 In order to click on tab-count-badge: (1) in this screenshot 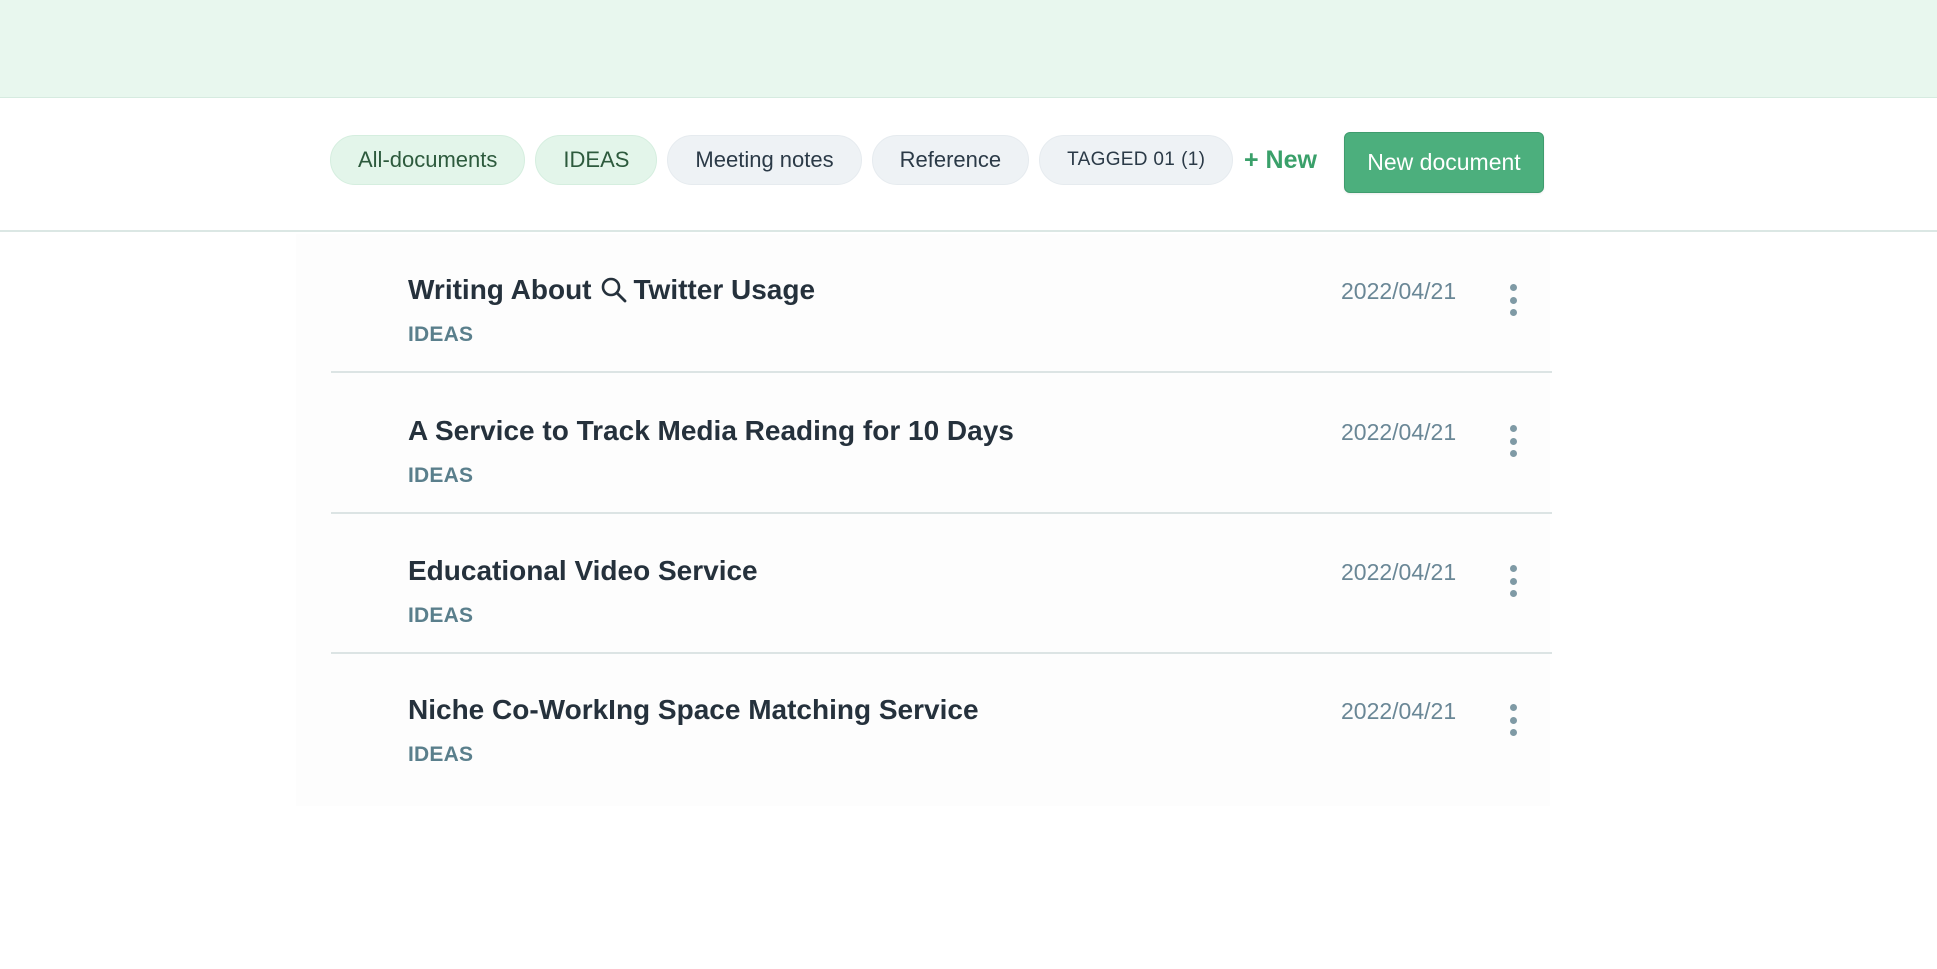, I will do `click(1193, 159)`.